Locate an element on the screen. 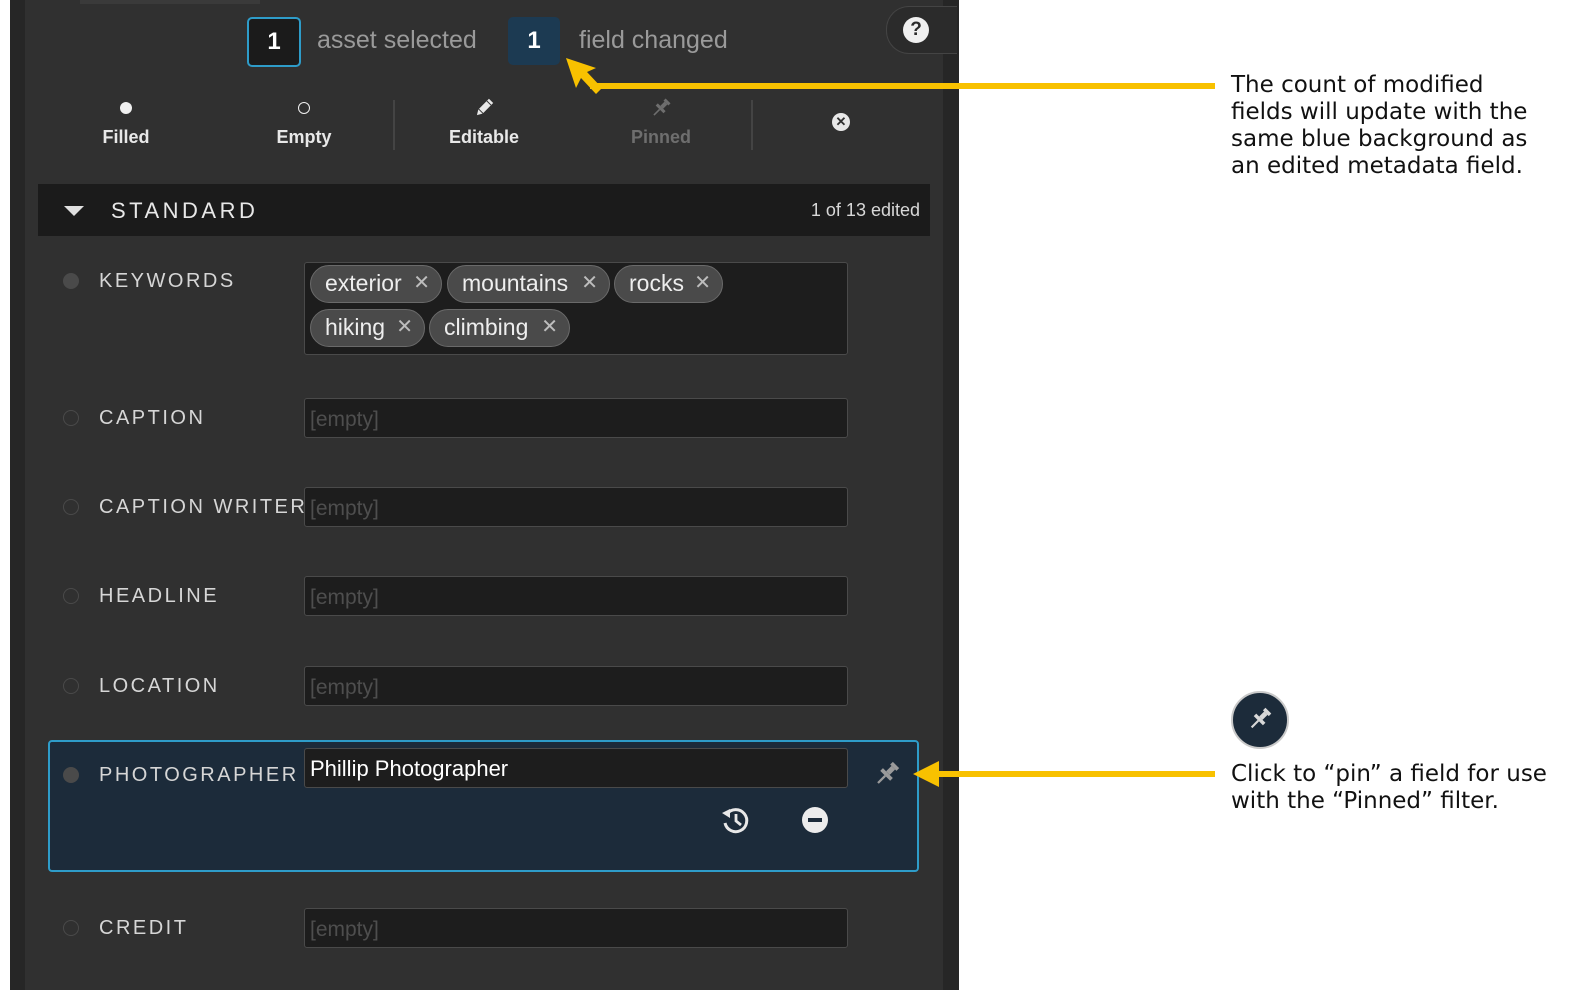  filter-empty: Empty is located at coordinates (304, 121).